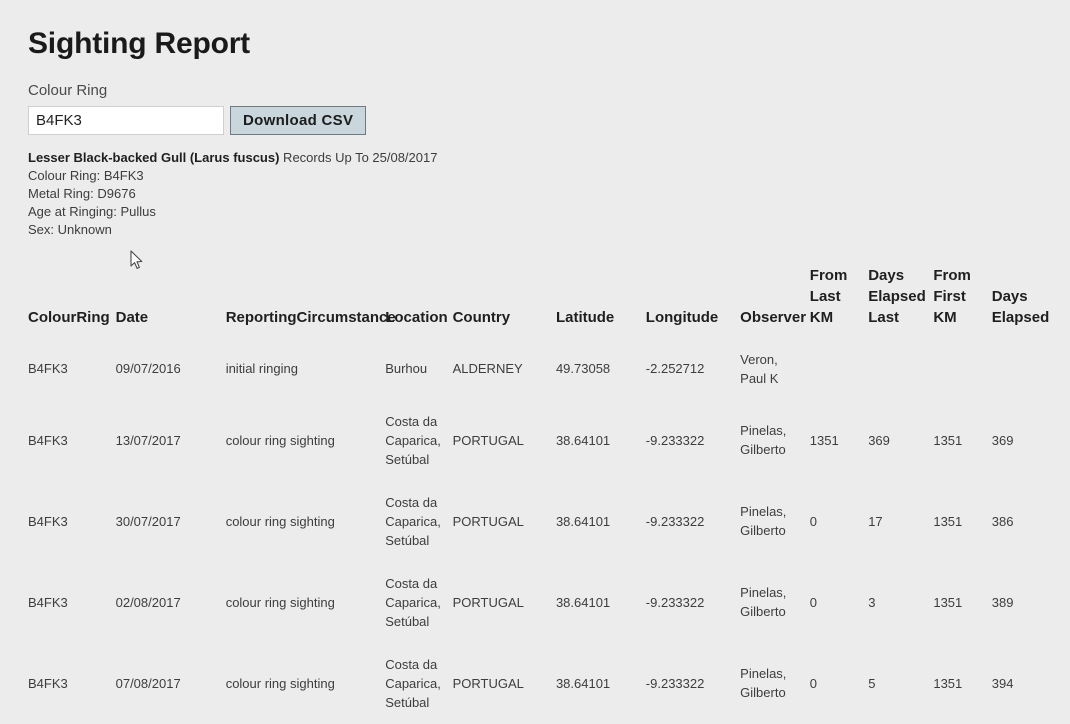  What do you see at coordinates (148, 521) in the screenshot?
I see `cell-date: 30/07/2017` at bounding box center [148, 521].